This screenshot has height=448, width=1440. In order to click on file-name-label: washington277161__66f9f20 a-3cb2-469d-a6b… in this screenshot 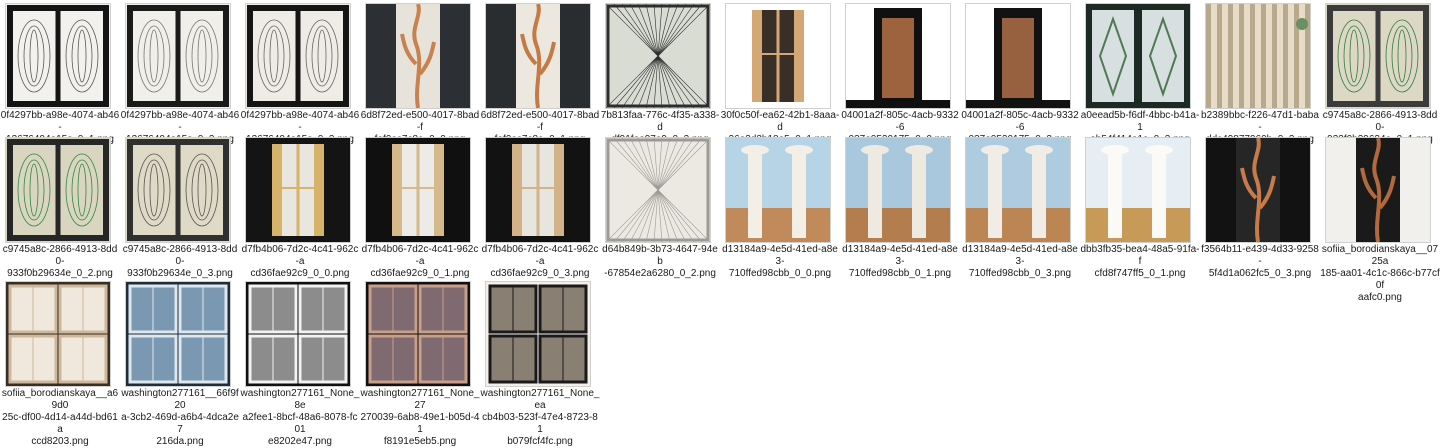, I will do `click(180, 417)`.